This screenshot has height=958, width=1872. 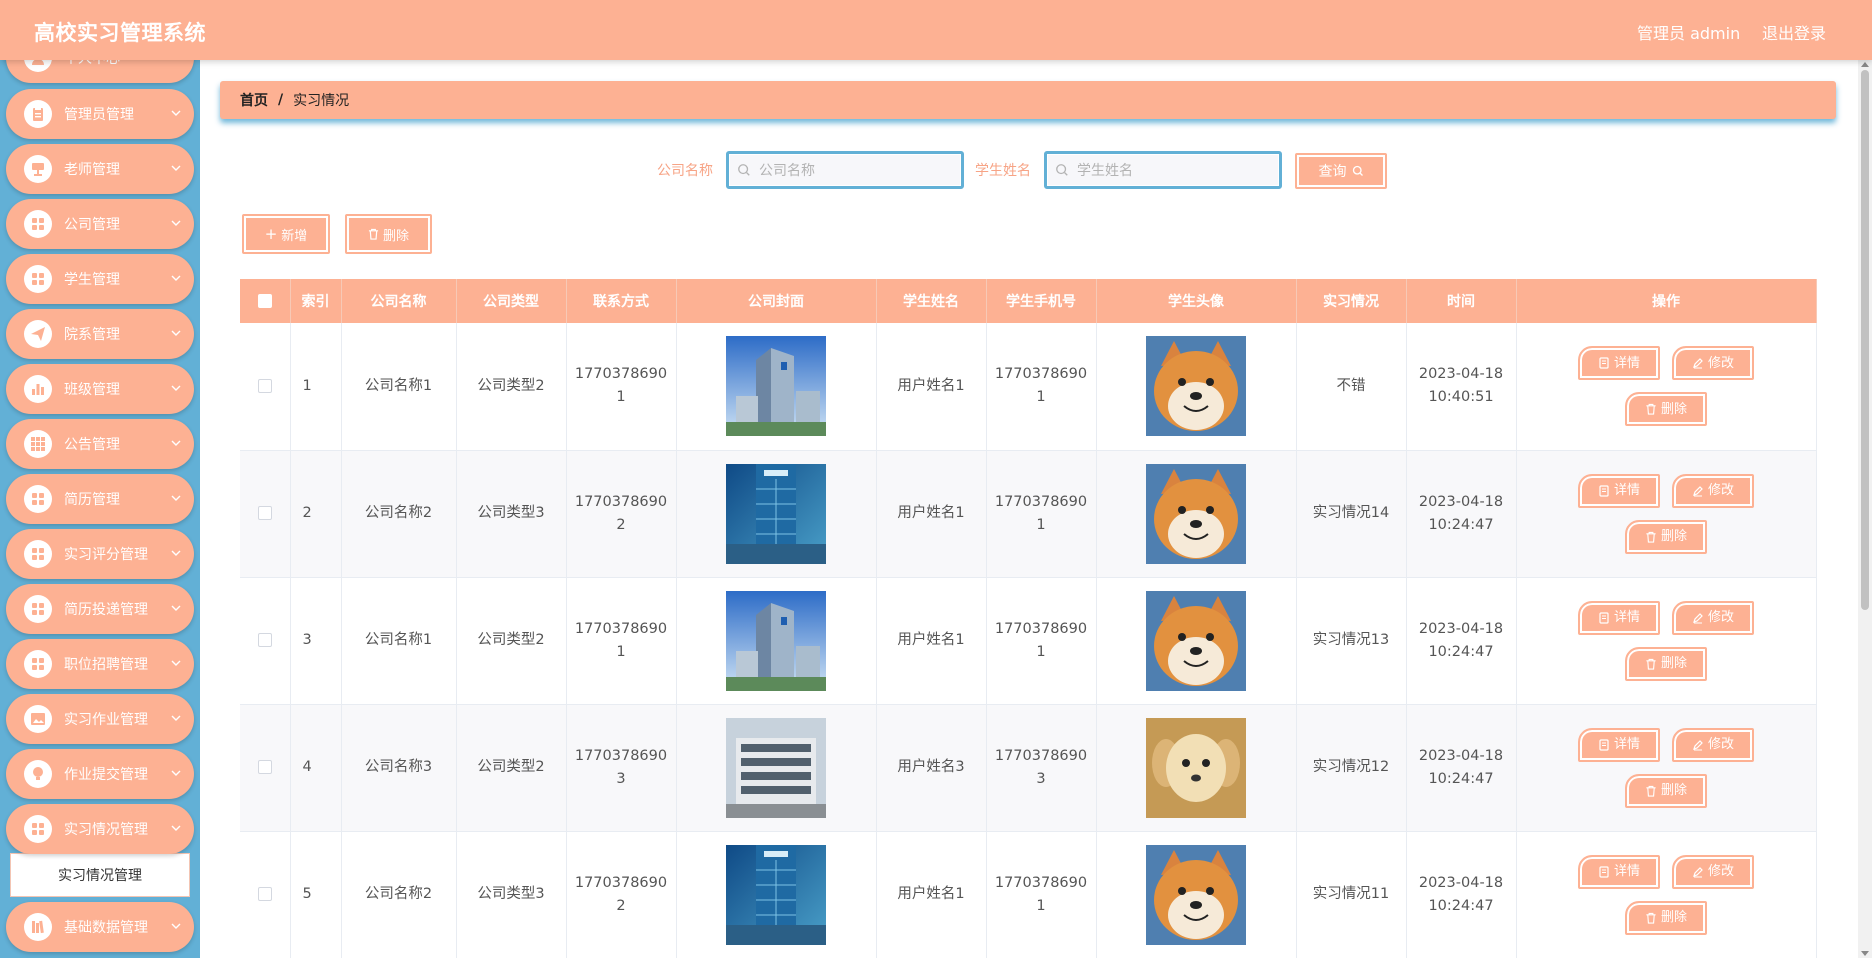 I want to click on sidebar-item: 作业提交管理, so click(x=100, y=774).